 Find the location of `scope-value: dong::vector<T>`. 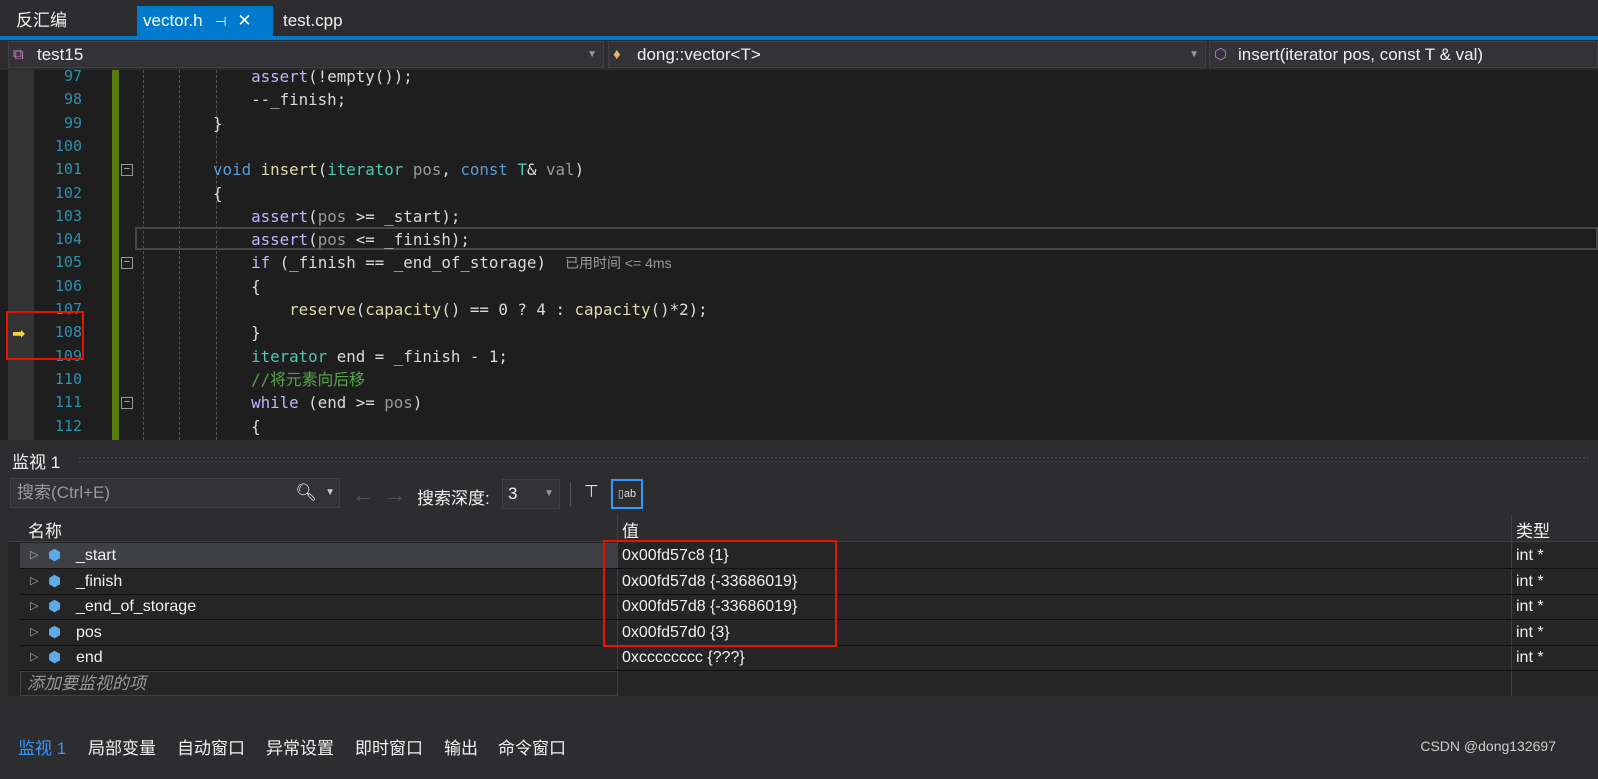

scope-value: dong::vector<T> is located at coordinates (699, 54).